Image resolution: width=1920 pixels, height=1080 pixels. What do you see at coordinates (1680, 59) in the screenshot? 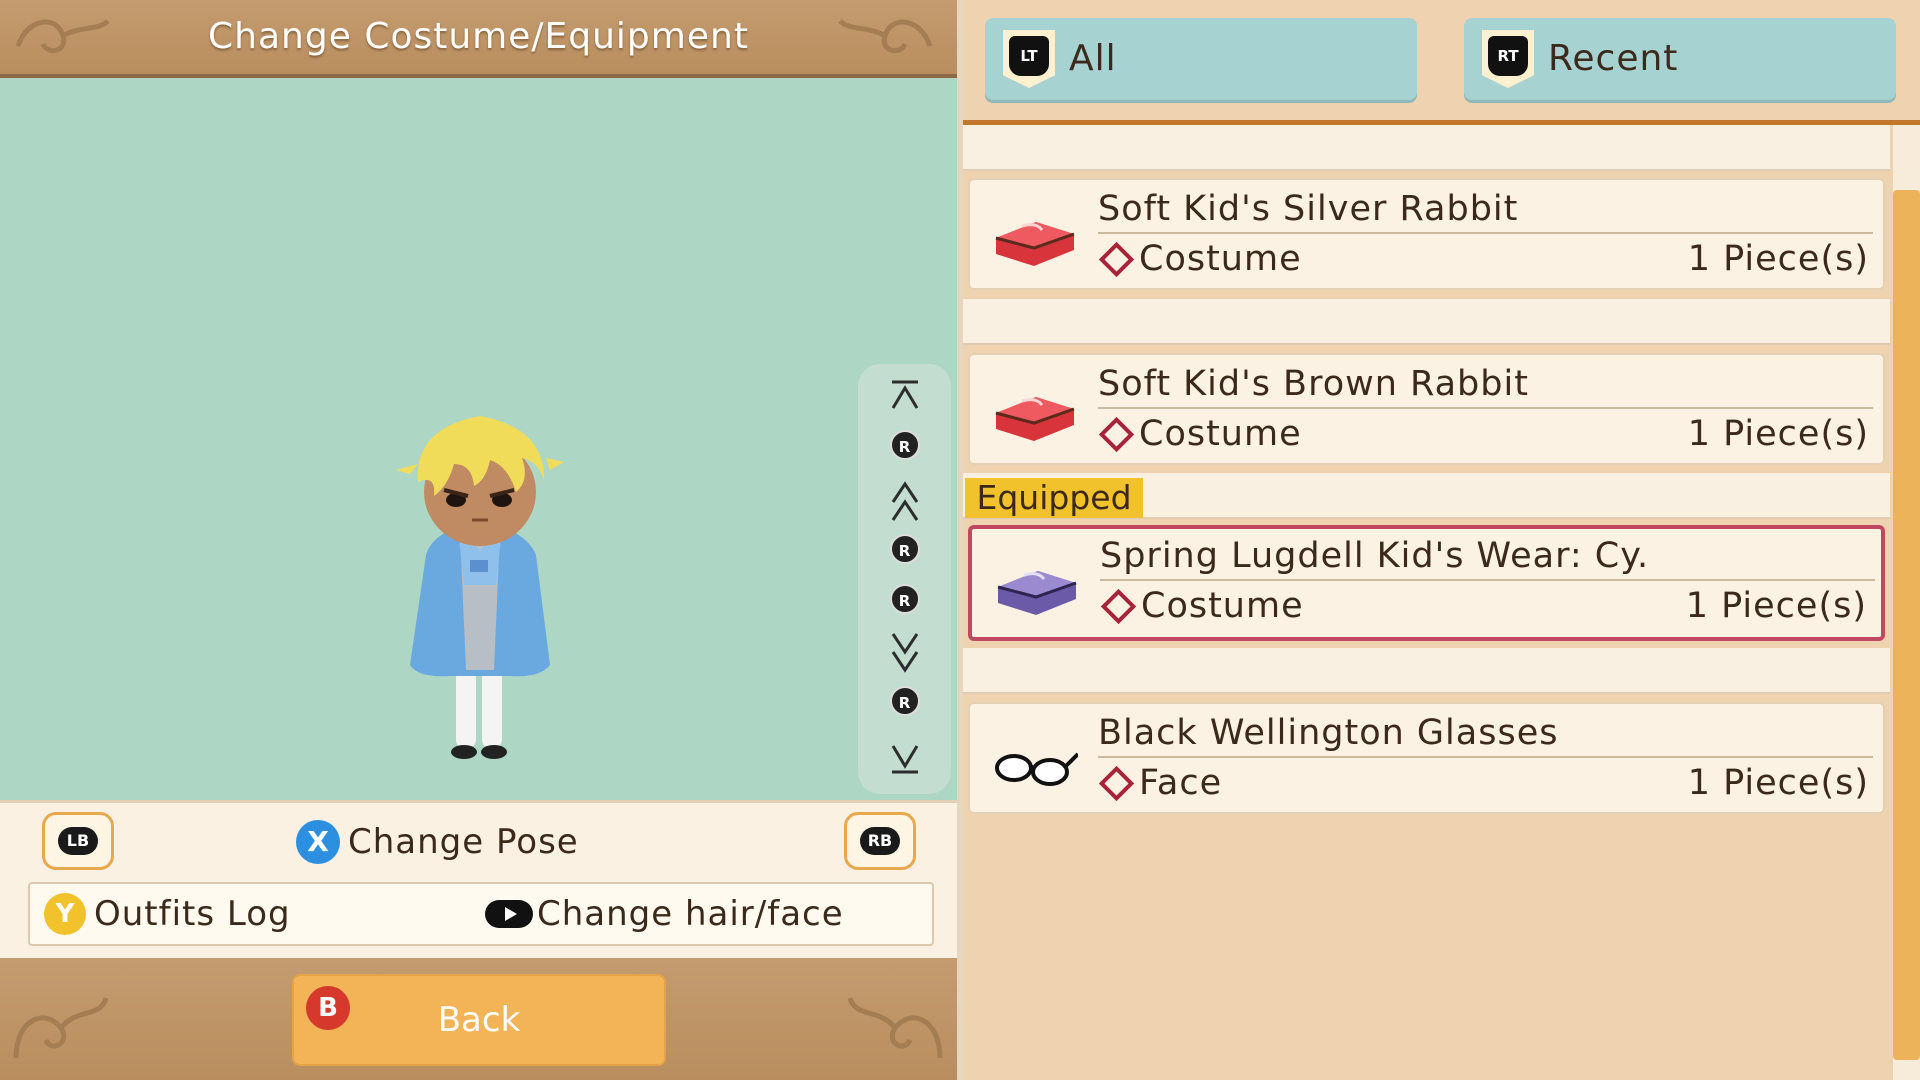
I see `tab-recent: RT Recent` at bounding box center [1680, 59].